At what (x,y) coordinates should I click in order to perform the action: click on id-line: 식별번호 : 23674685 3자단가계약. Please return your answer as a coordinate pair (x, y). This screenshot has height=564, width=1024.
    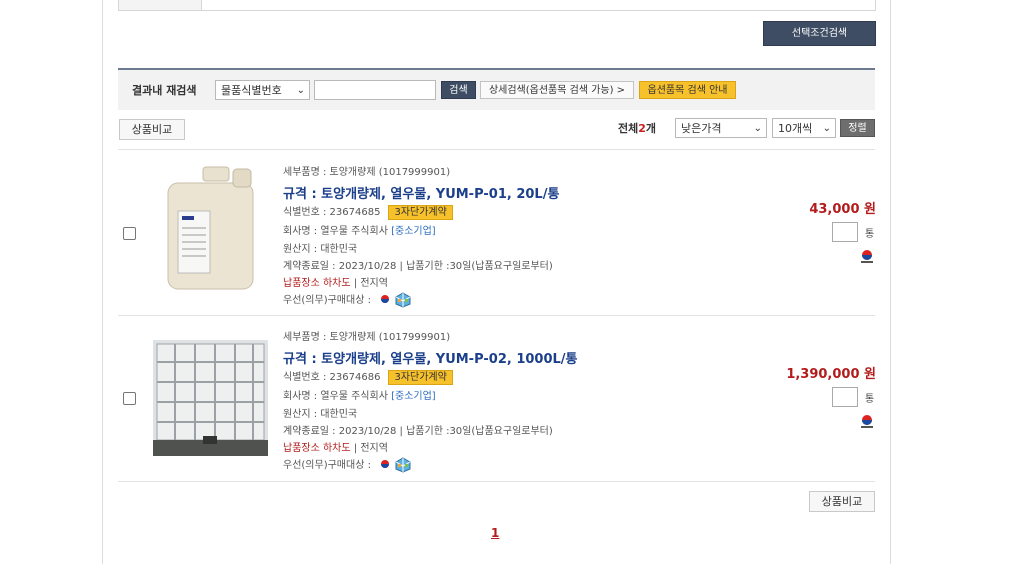
    Looking at the image, I should click on (368, 211).